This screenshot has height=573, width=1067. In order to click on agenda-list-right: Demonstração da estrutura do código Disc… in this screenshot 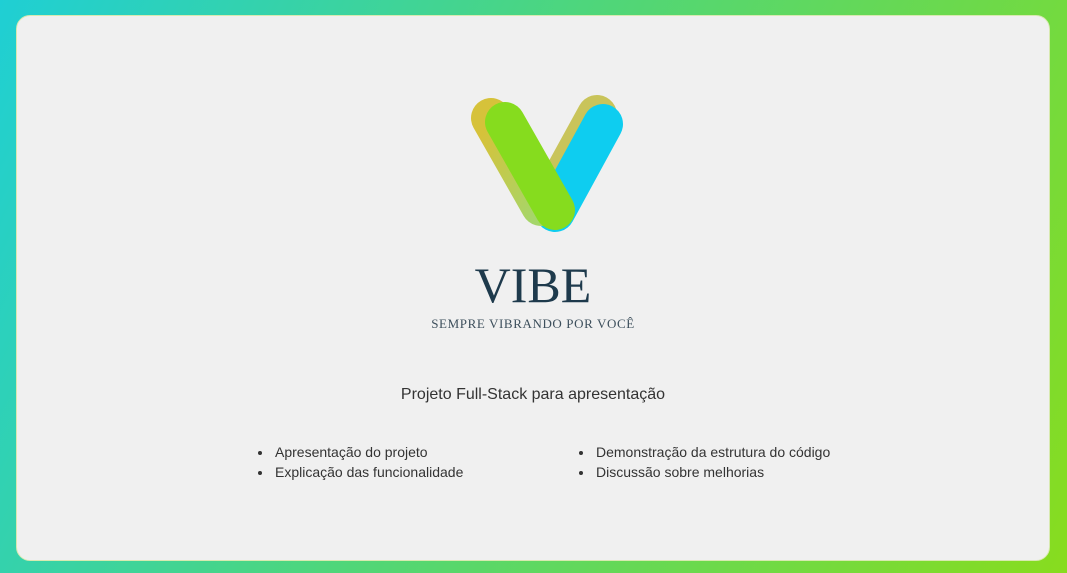, I will do `click(703, 462)`.